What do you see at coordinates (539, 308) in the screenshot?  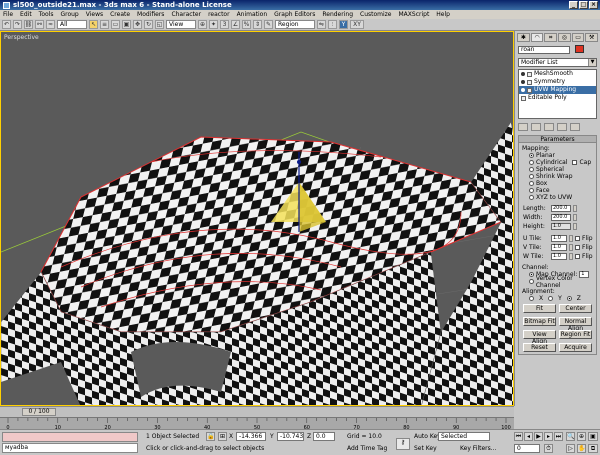 I see `fit-button: Fit` at bounding box center [539, 308].